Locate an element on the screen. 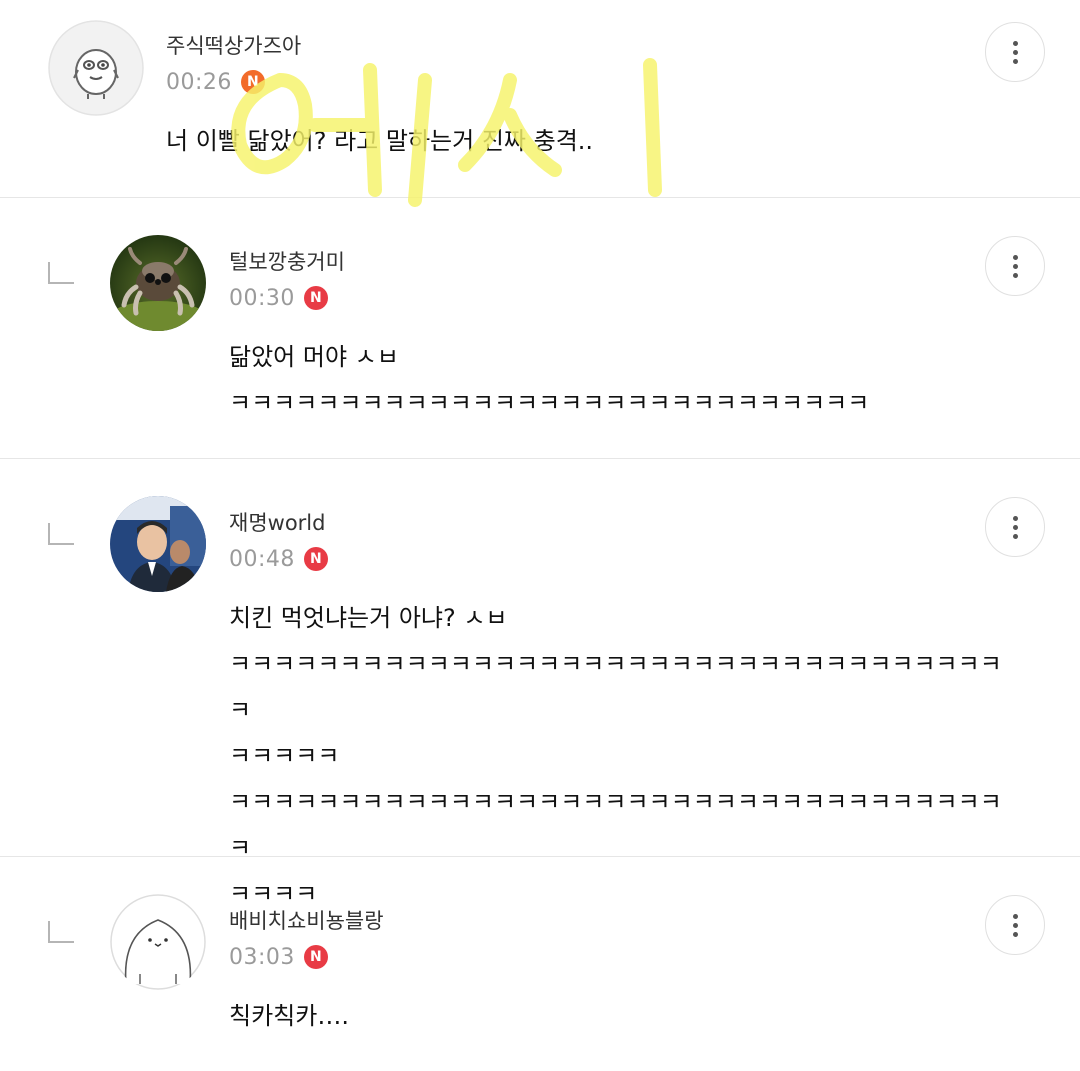  comment-text: 너 이빨 닮았어? 라고 말하는거 진짜 충격.. is located at coordinates (380, 141).